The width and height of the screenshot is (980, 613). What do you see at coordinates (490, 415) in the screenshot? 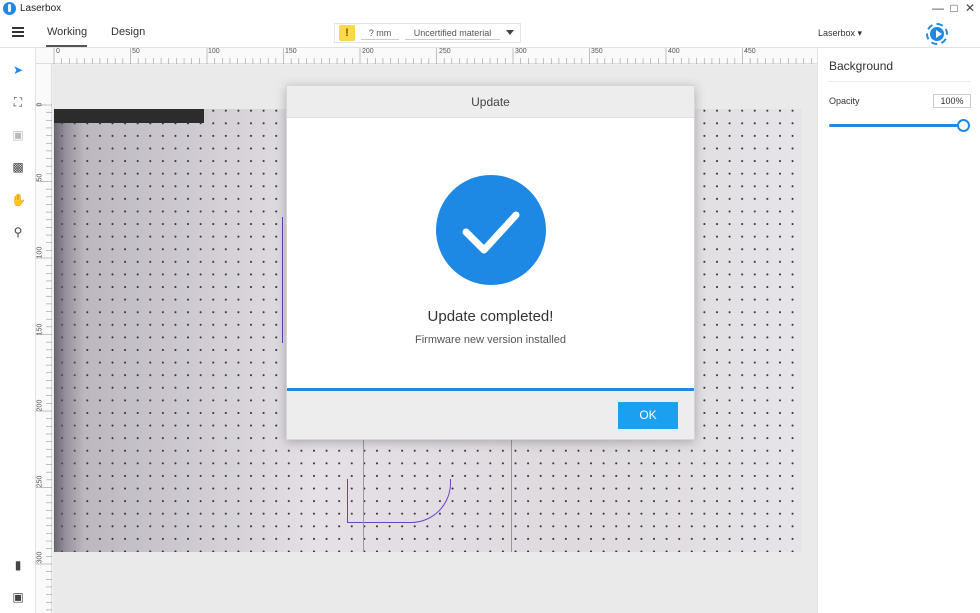
I see `dialog-footer: OK` at bounding box center [490, 415].